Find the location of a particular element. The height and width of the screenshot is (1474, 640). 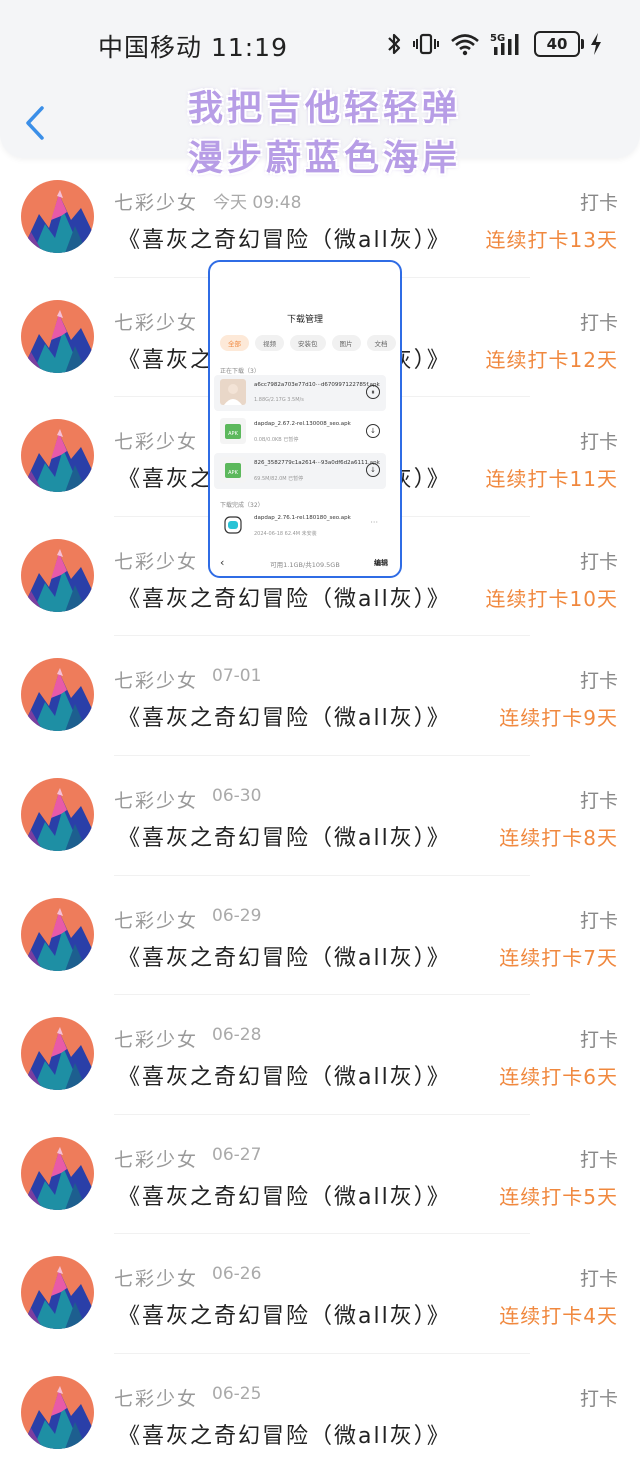

list-item: 七彩少女 06-25 打卡 《喜灰之奇幻冒险（微all灰）》 is located at coordinates (320, 1414).